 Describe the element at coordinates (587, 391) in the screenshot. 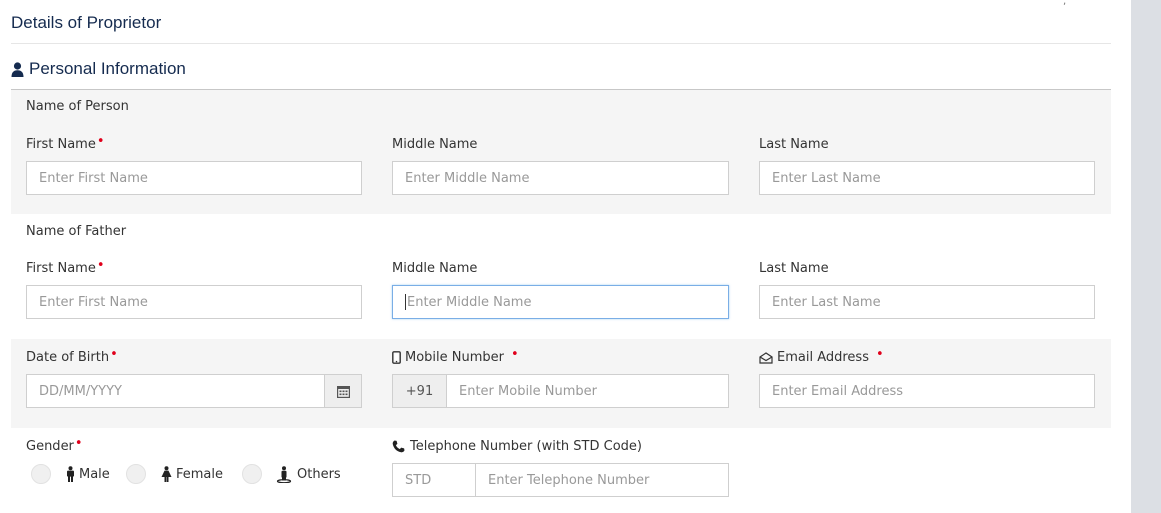

I see `mobile-input: Enter Mobile Number` at that location.